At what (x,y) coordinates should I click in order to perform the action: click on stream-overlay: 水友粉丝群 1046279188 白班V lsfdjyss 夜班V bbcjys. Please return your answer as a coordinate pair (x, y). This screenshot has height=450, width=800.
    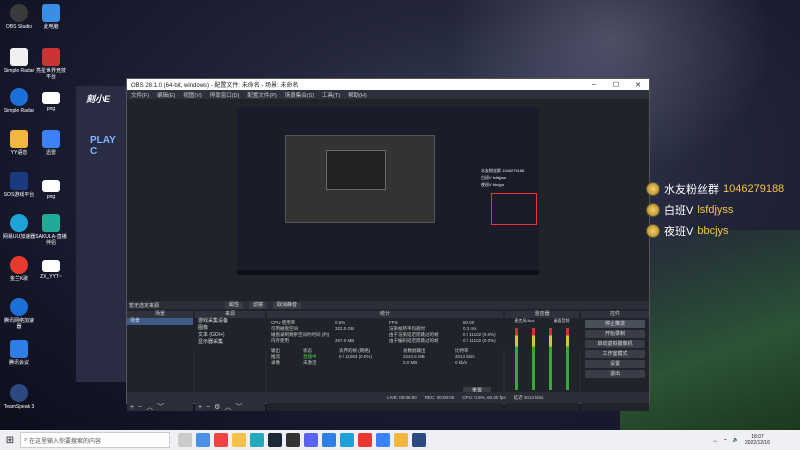
    Looking at the image, I should click on (723, 209).